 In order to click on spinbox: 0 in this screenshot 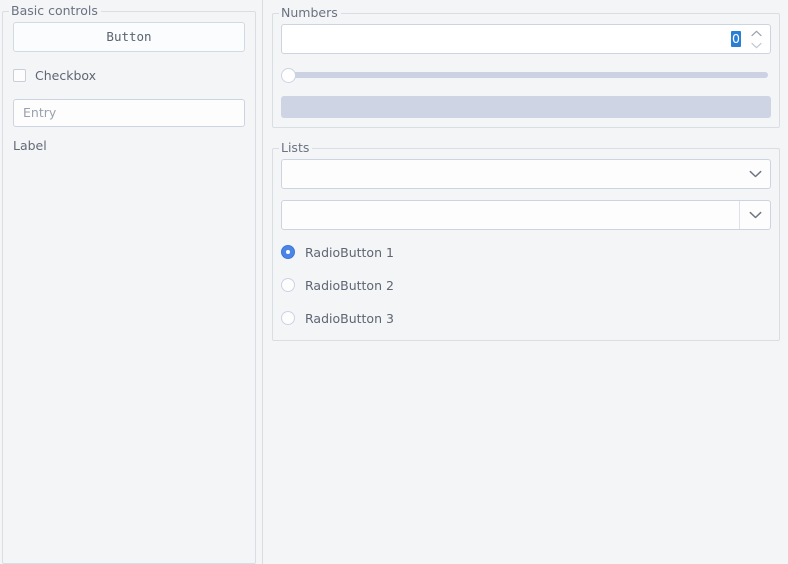, I will do `click(526, 39)`.